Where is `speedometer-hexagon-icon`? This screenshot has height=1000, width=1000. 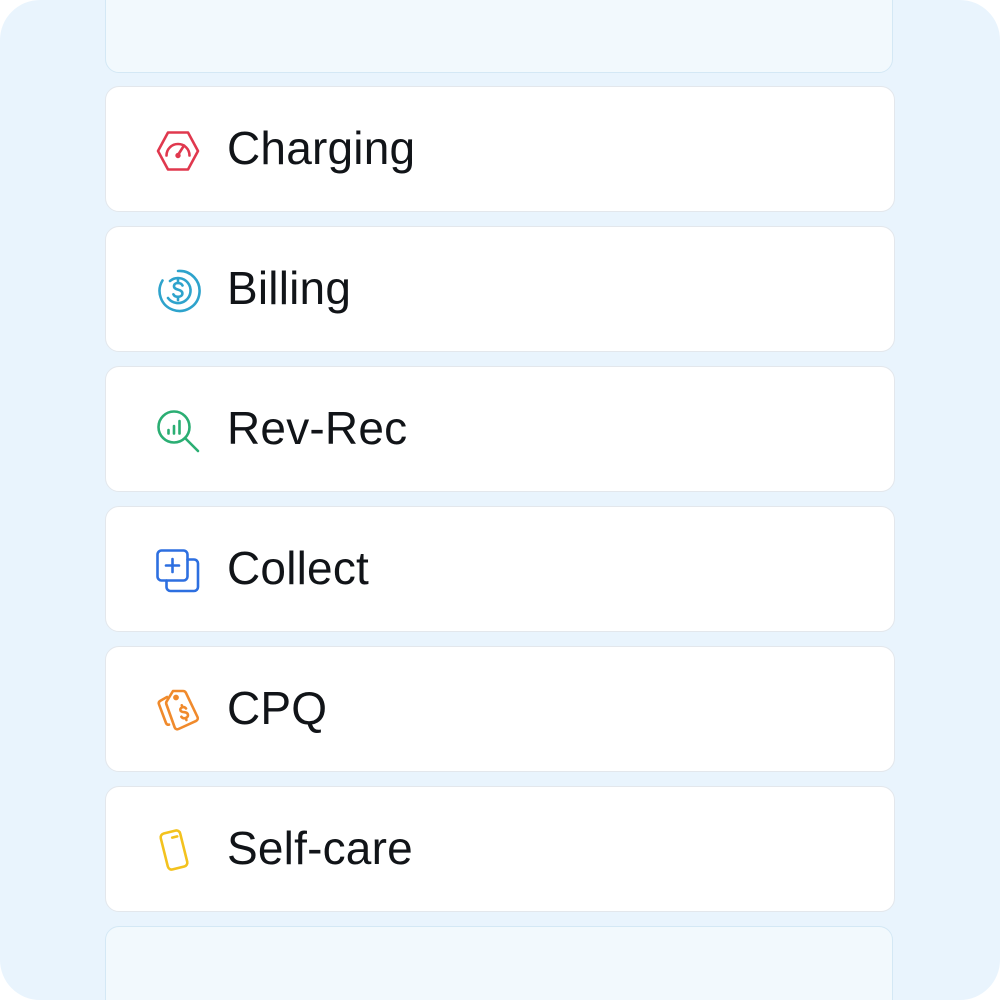
speedometer-hexagon-icon is located at coordinates (178, 151).